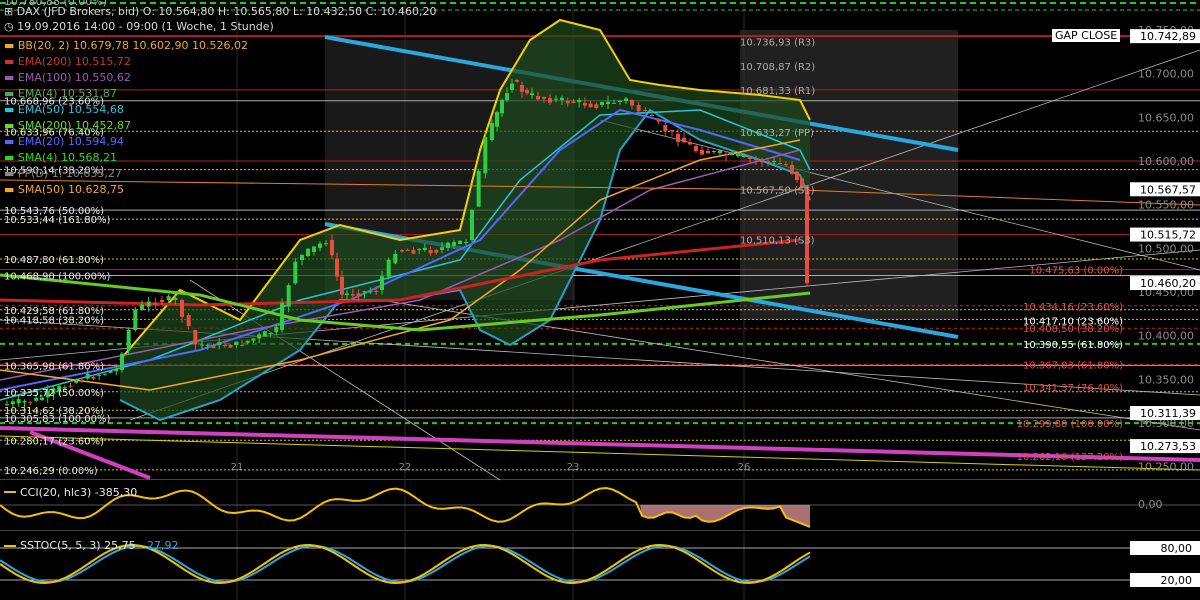 The height and width of the screenshot is (600, 1200). Describe the element at coordinates (849, 175) in the screenshot. I see `gap-zone-area` at that location.